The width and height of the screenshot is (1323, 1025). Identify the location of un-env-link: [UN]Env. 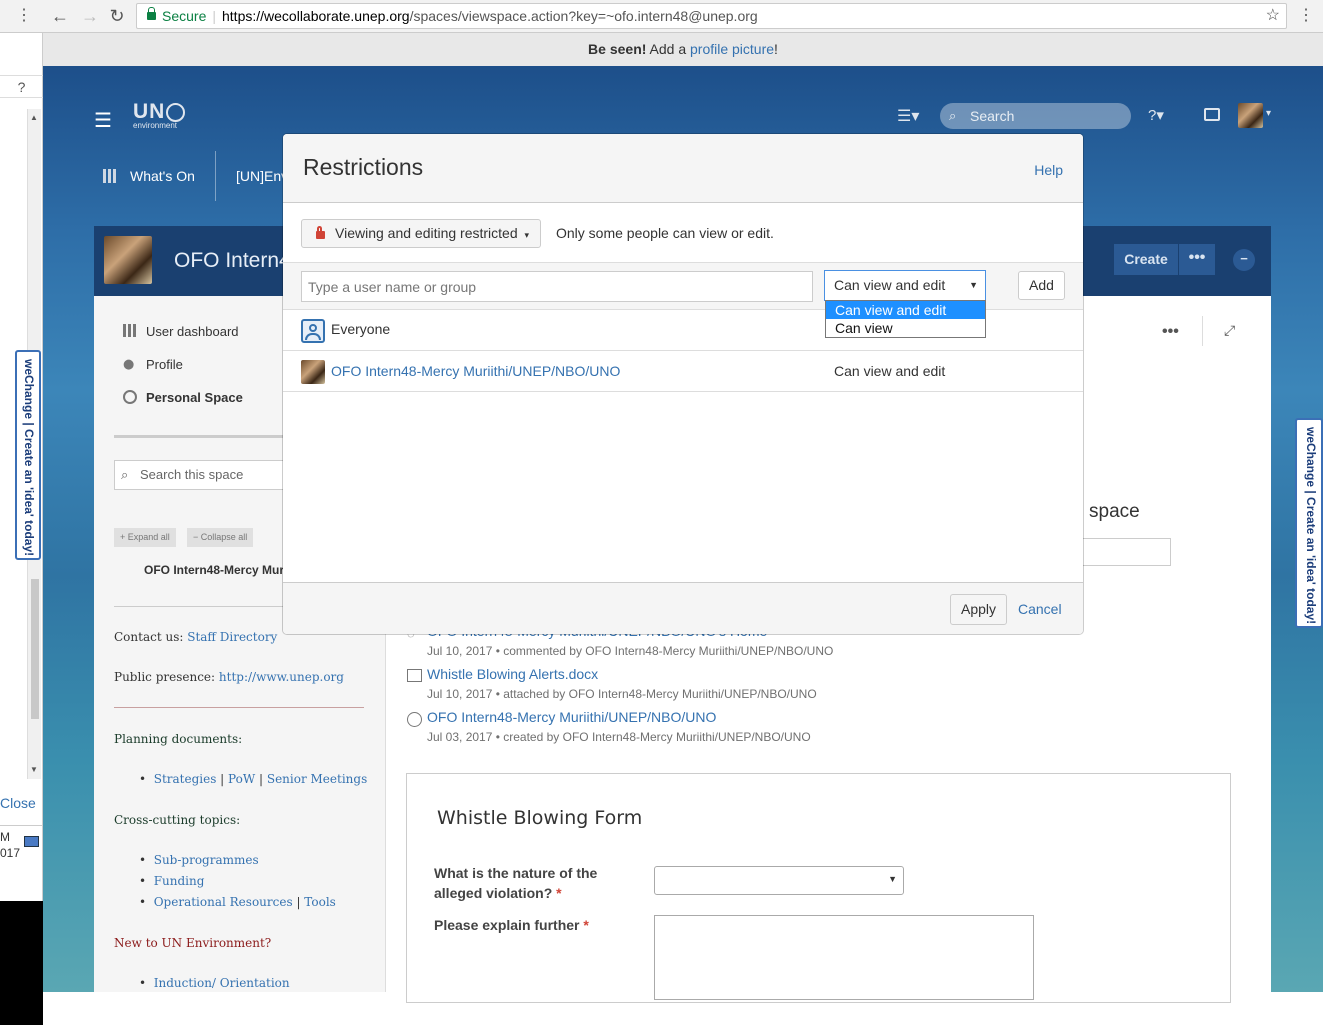
(262, 176).